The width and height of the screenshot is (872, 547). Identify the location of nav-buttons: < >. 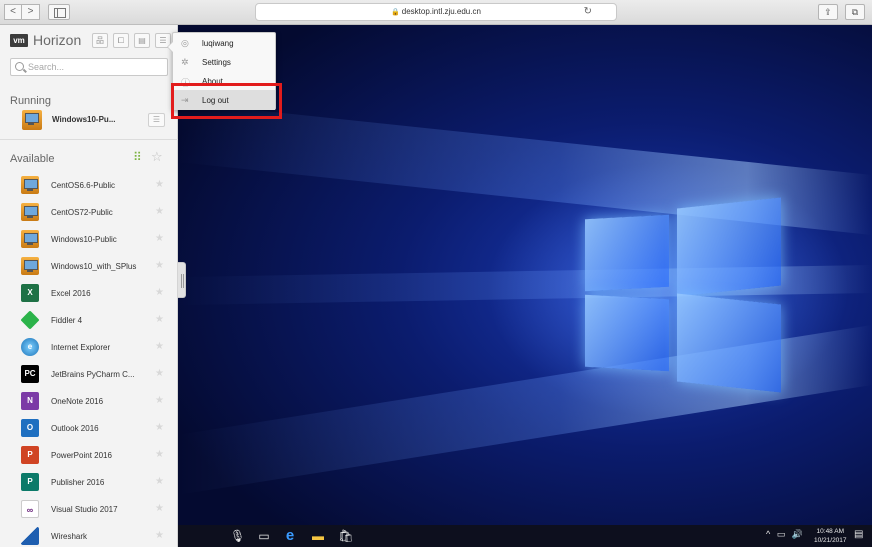
(22, 12).